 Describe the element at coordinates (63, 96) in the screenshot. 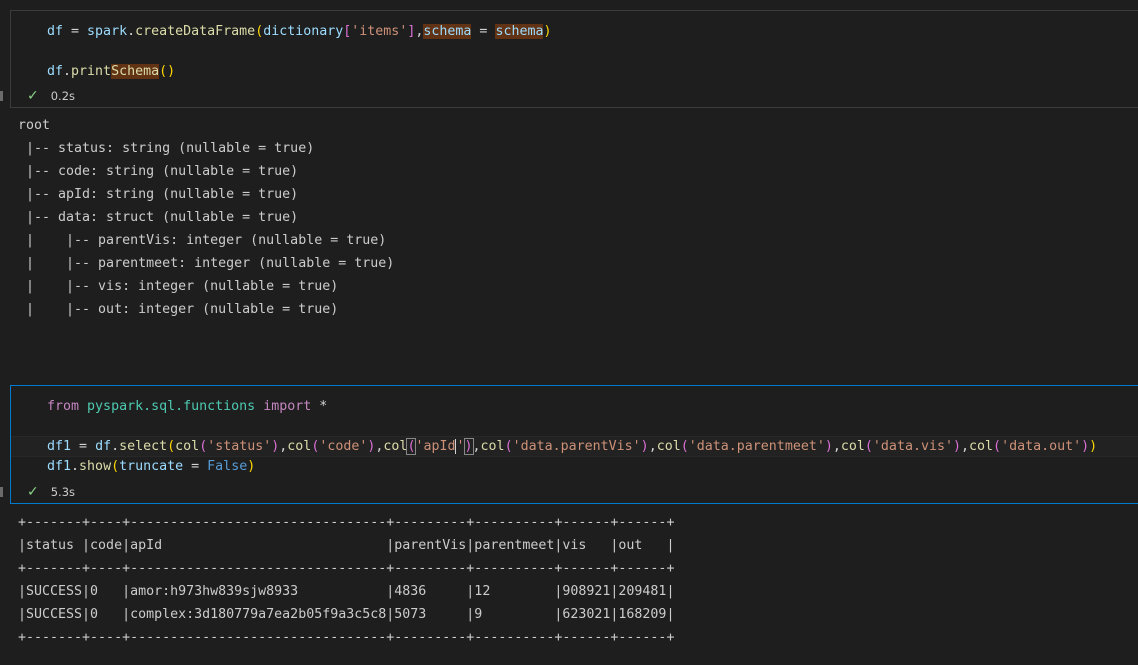

I see `execution-duration: 0.2s` at that location.